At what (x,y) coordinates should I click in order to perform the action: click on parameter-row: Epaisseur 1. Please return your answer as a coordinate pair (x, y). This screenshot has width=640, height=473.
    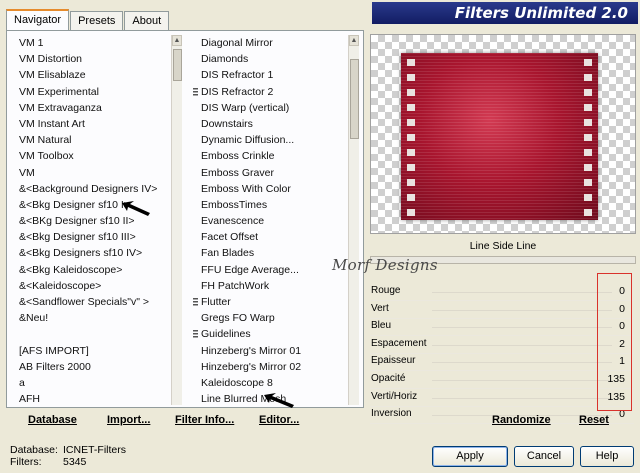
    Looking at the image, I should click on (502, 362).